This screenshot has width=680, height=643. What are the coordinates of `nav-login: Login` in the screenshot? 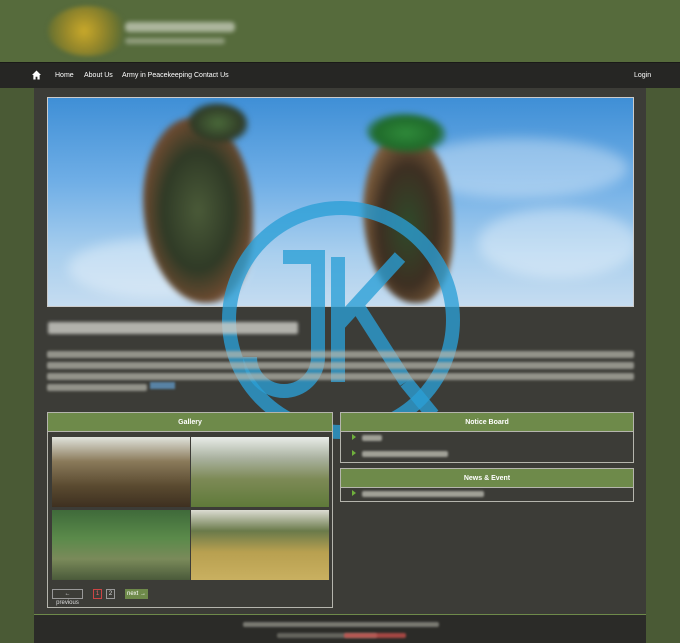 It's located at (642, 75).